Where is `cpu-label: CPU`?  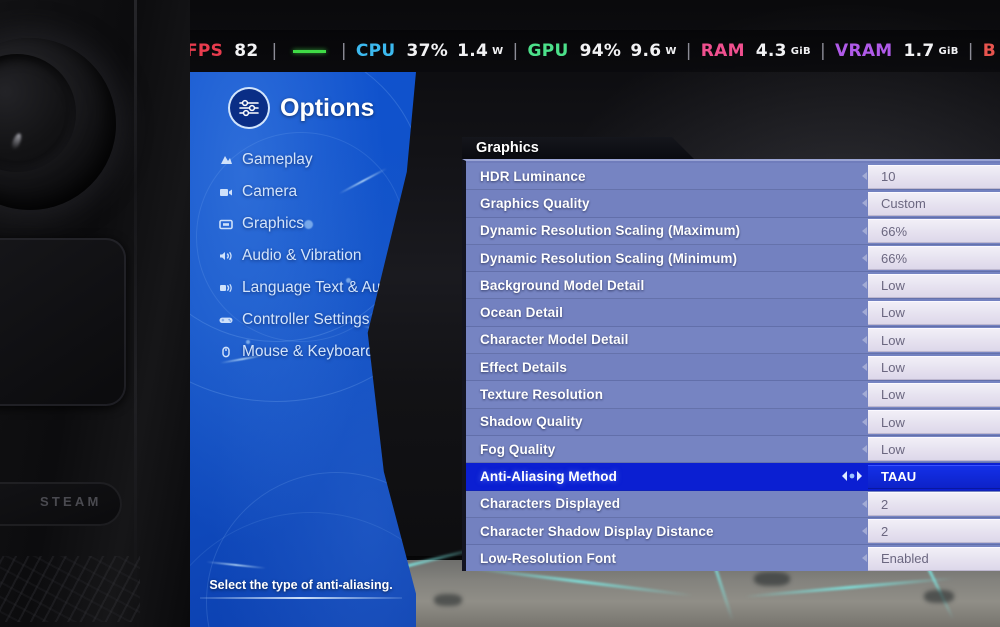 cpu-label: CPU is located at coordinates (375, 51).